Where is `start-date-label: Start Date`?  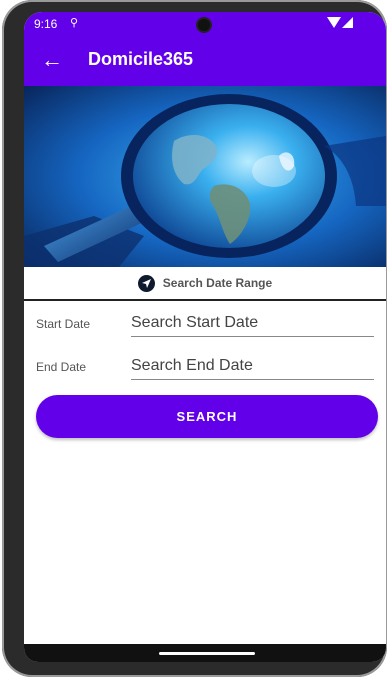
start-date-label: Start Date is located at coordinates (63, 324).